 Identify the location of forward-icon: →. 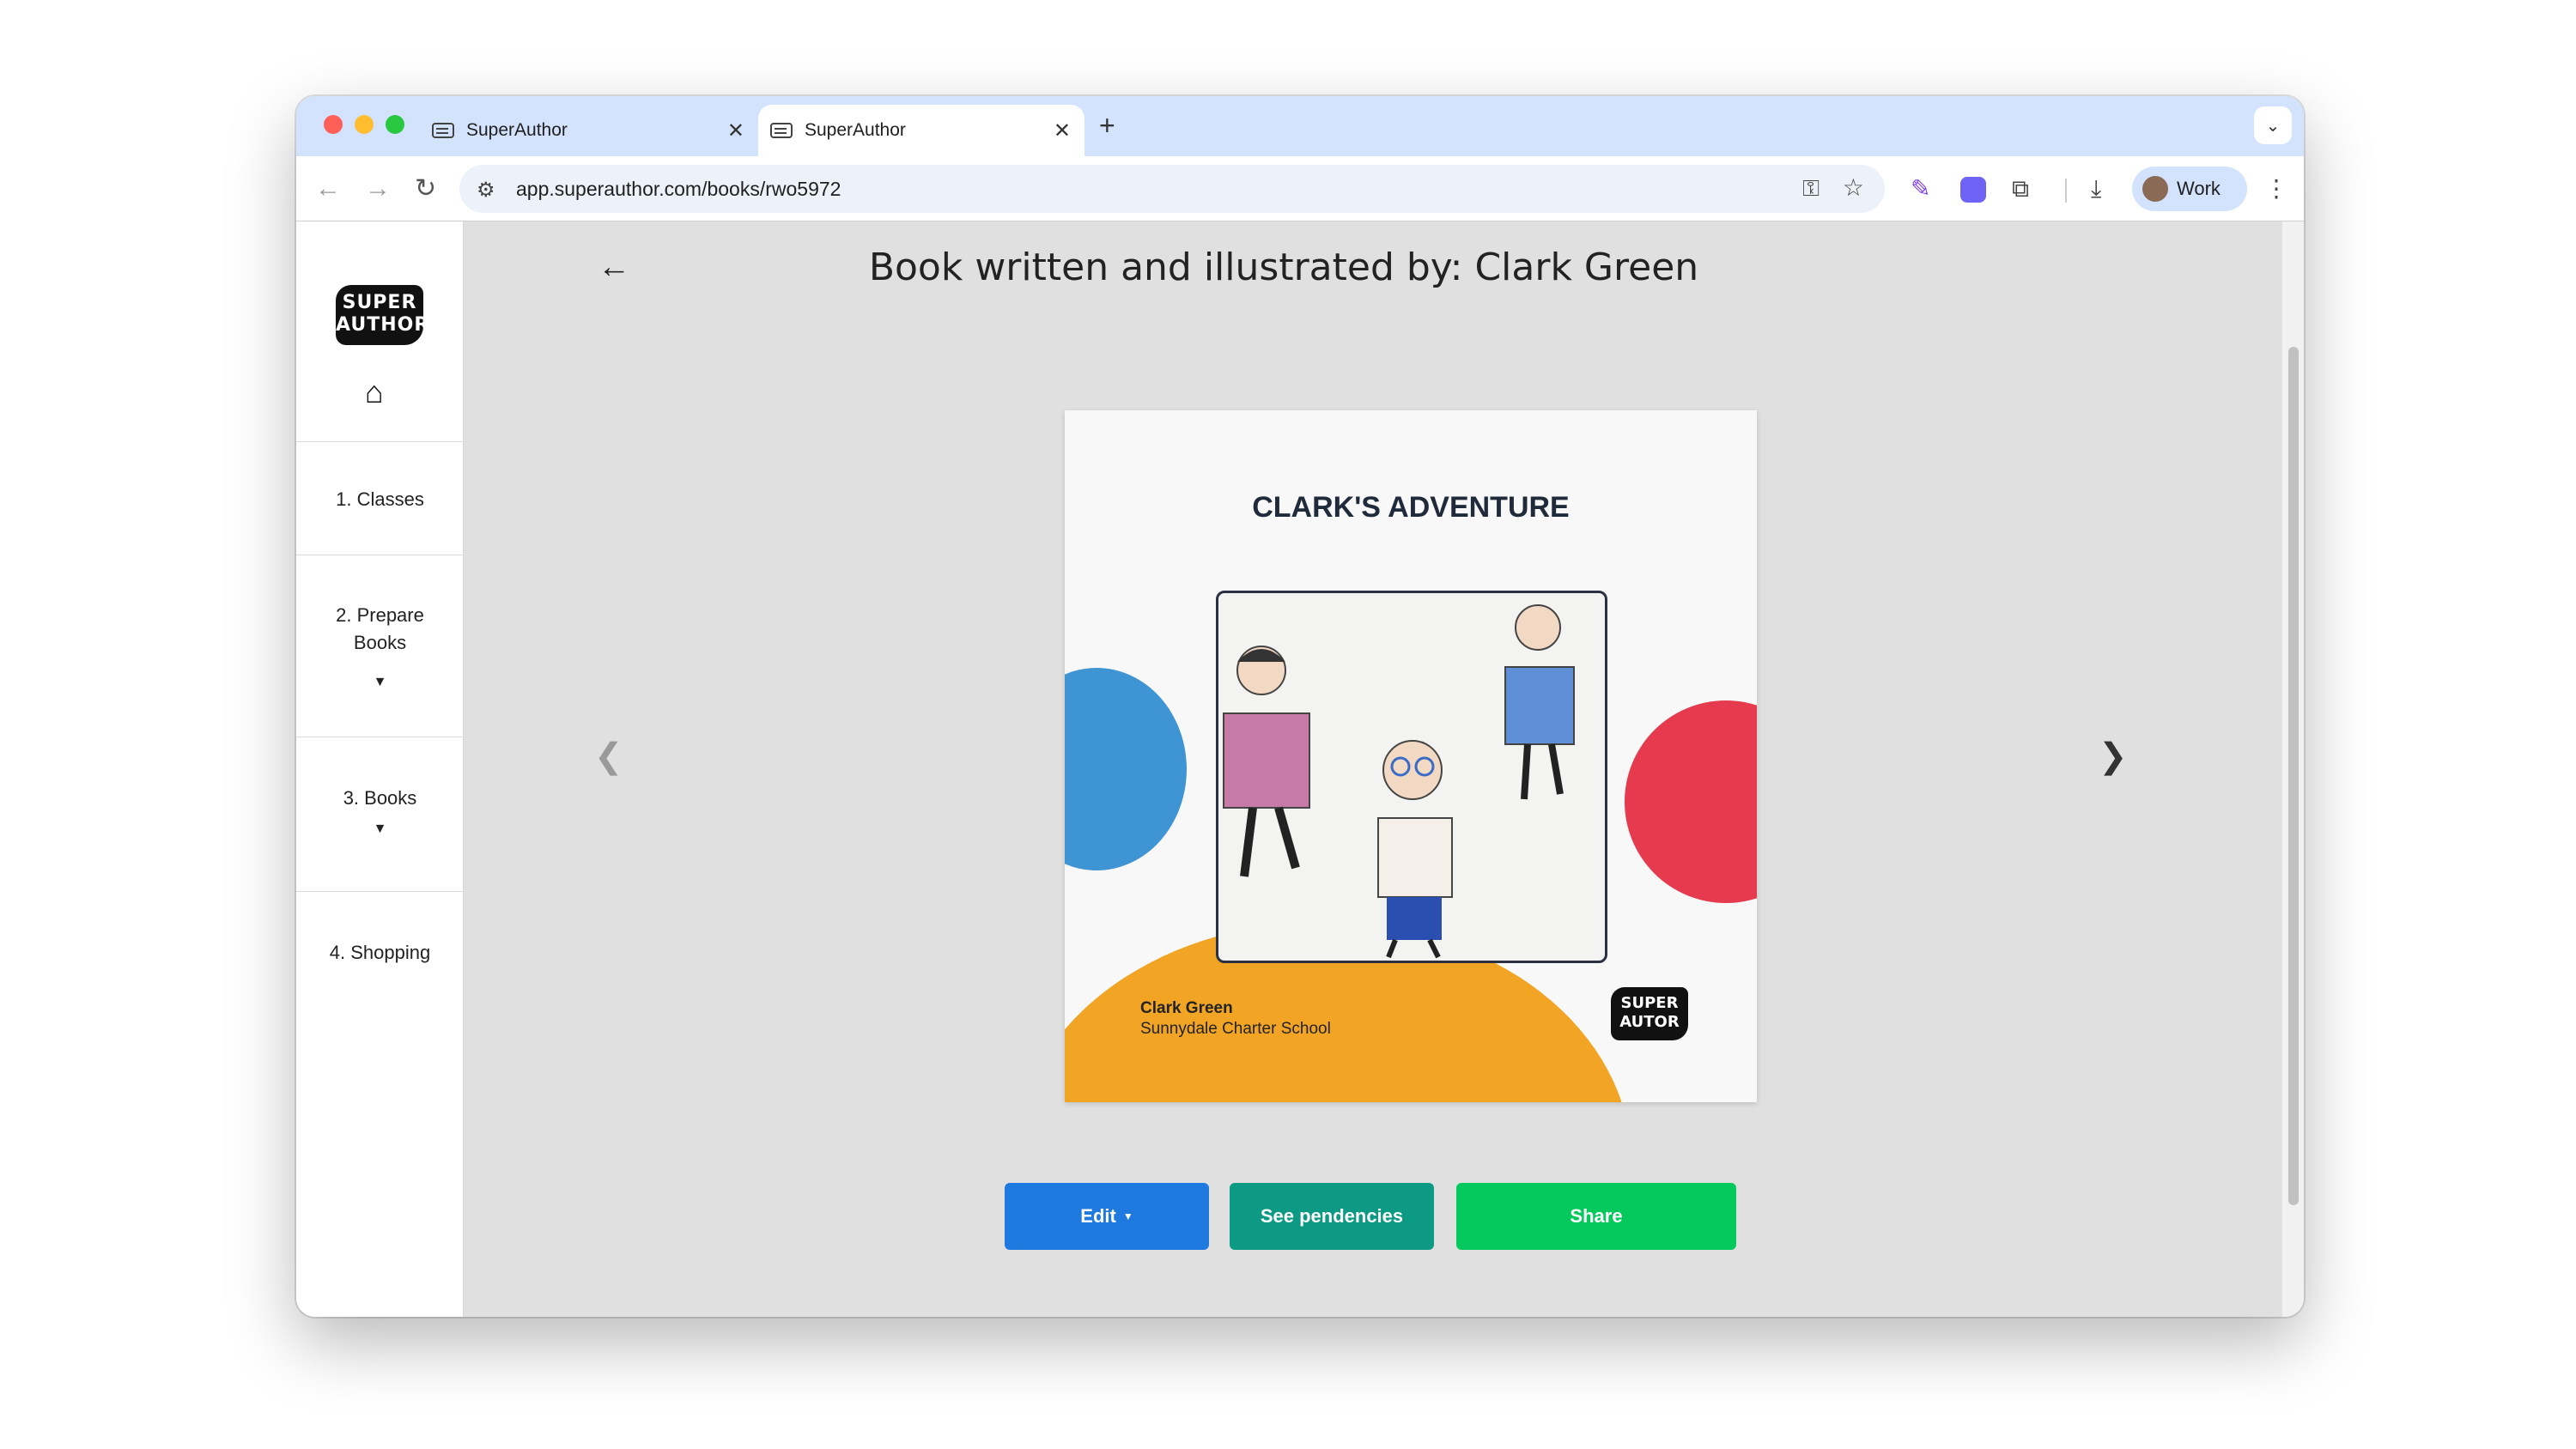
(378, 189).